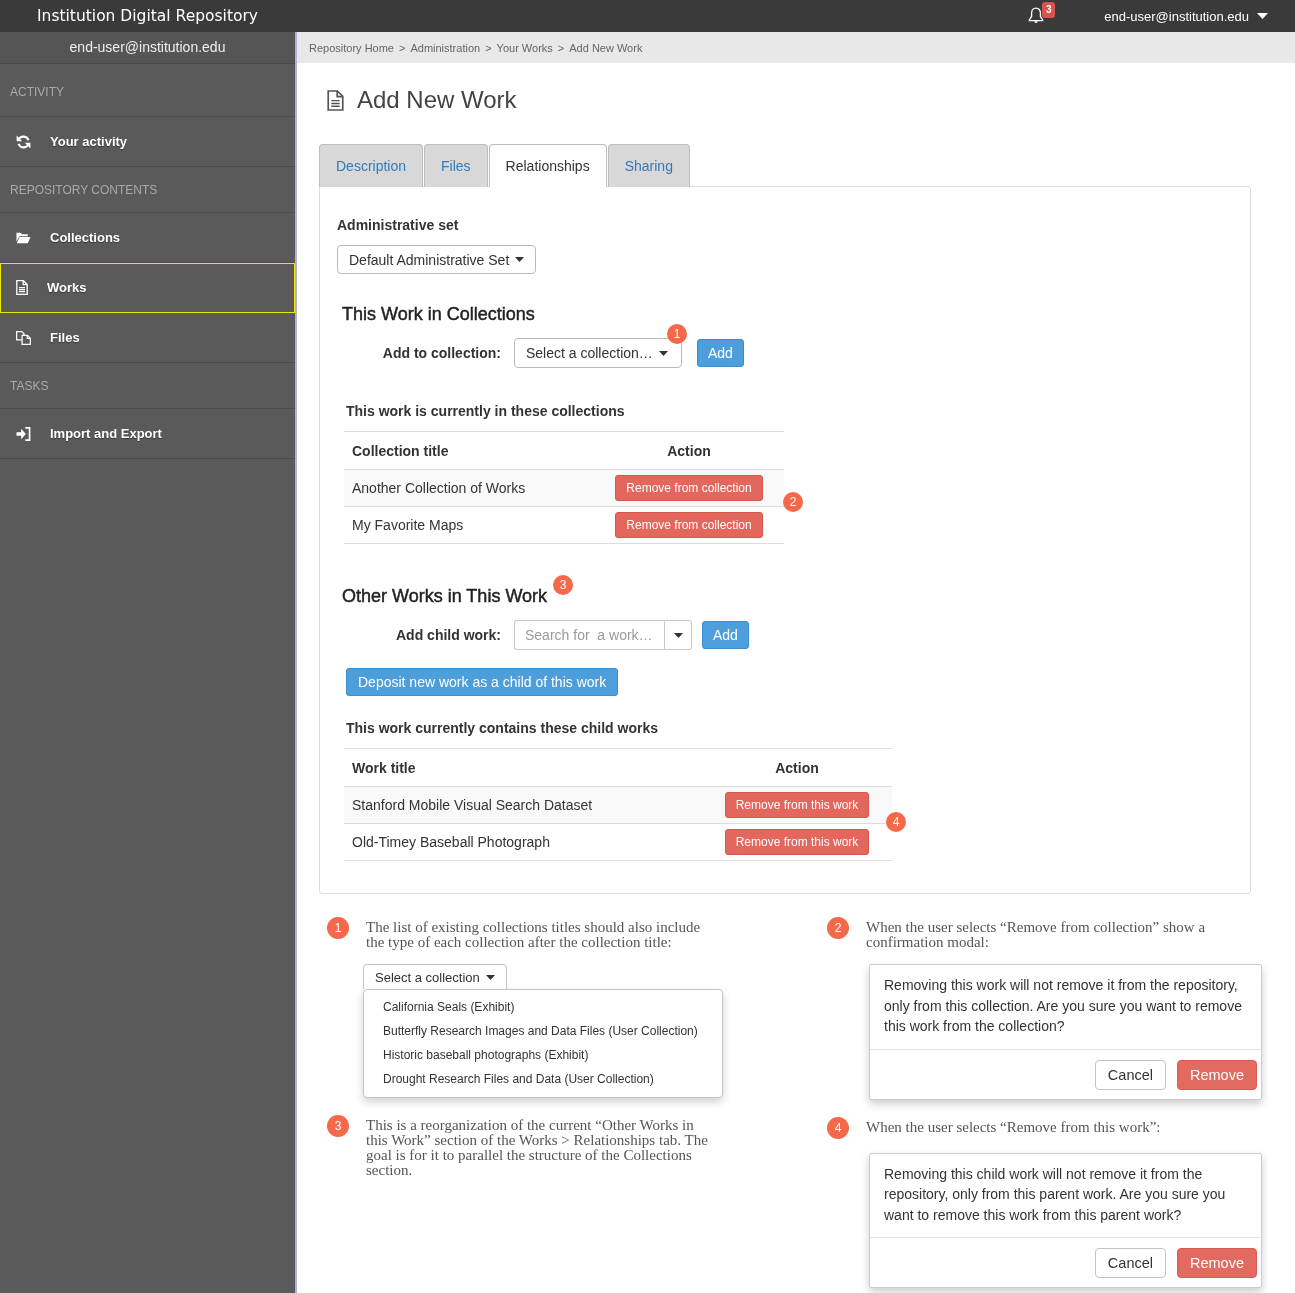 This screenshot has width=1295, height=1293. I want to click on menu-item: Historic baseball photographs (Exhibit), so click(543, 1055).